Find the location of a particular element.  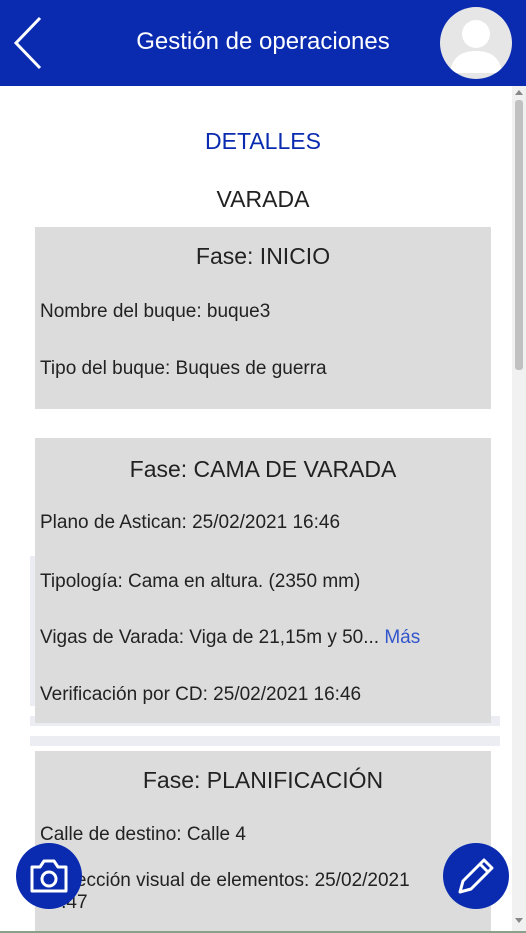

avatar is located at coordinates (476, 43).